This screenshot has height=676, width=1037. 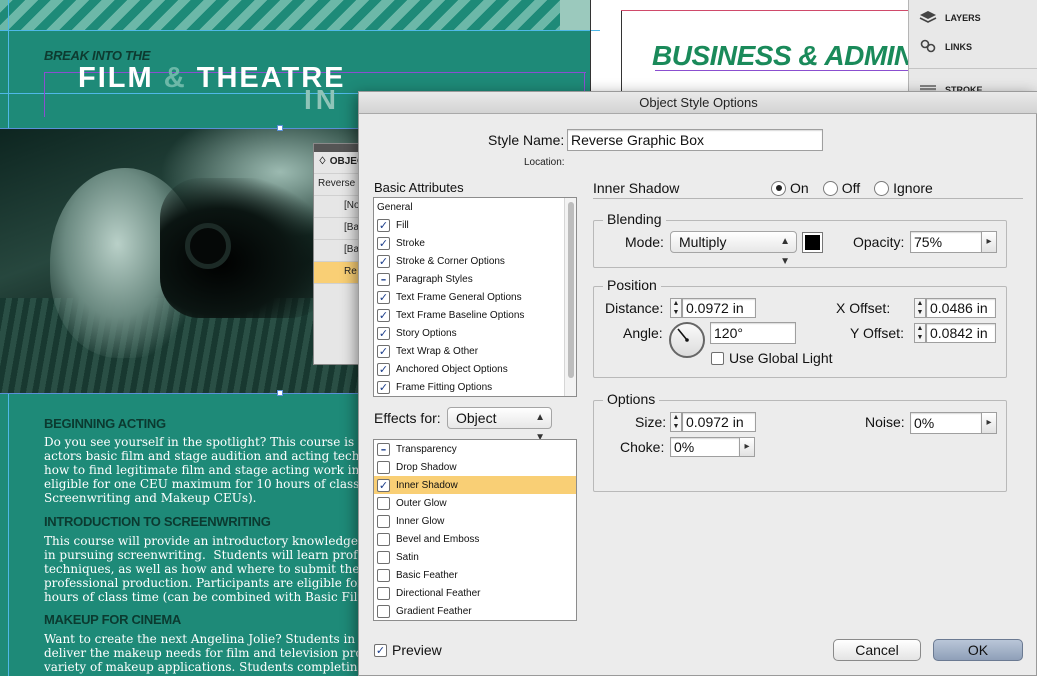 I want to click on effect-item: Outer Glow, so click(x=475, y=503).